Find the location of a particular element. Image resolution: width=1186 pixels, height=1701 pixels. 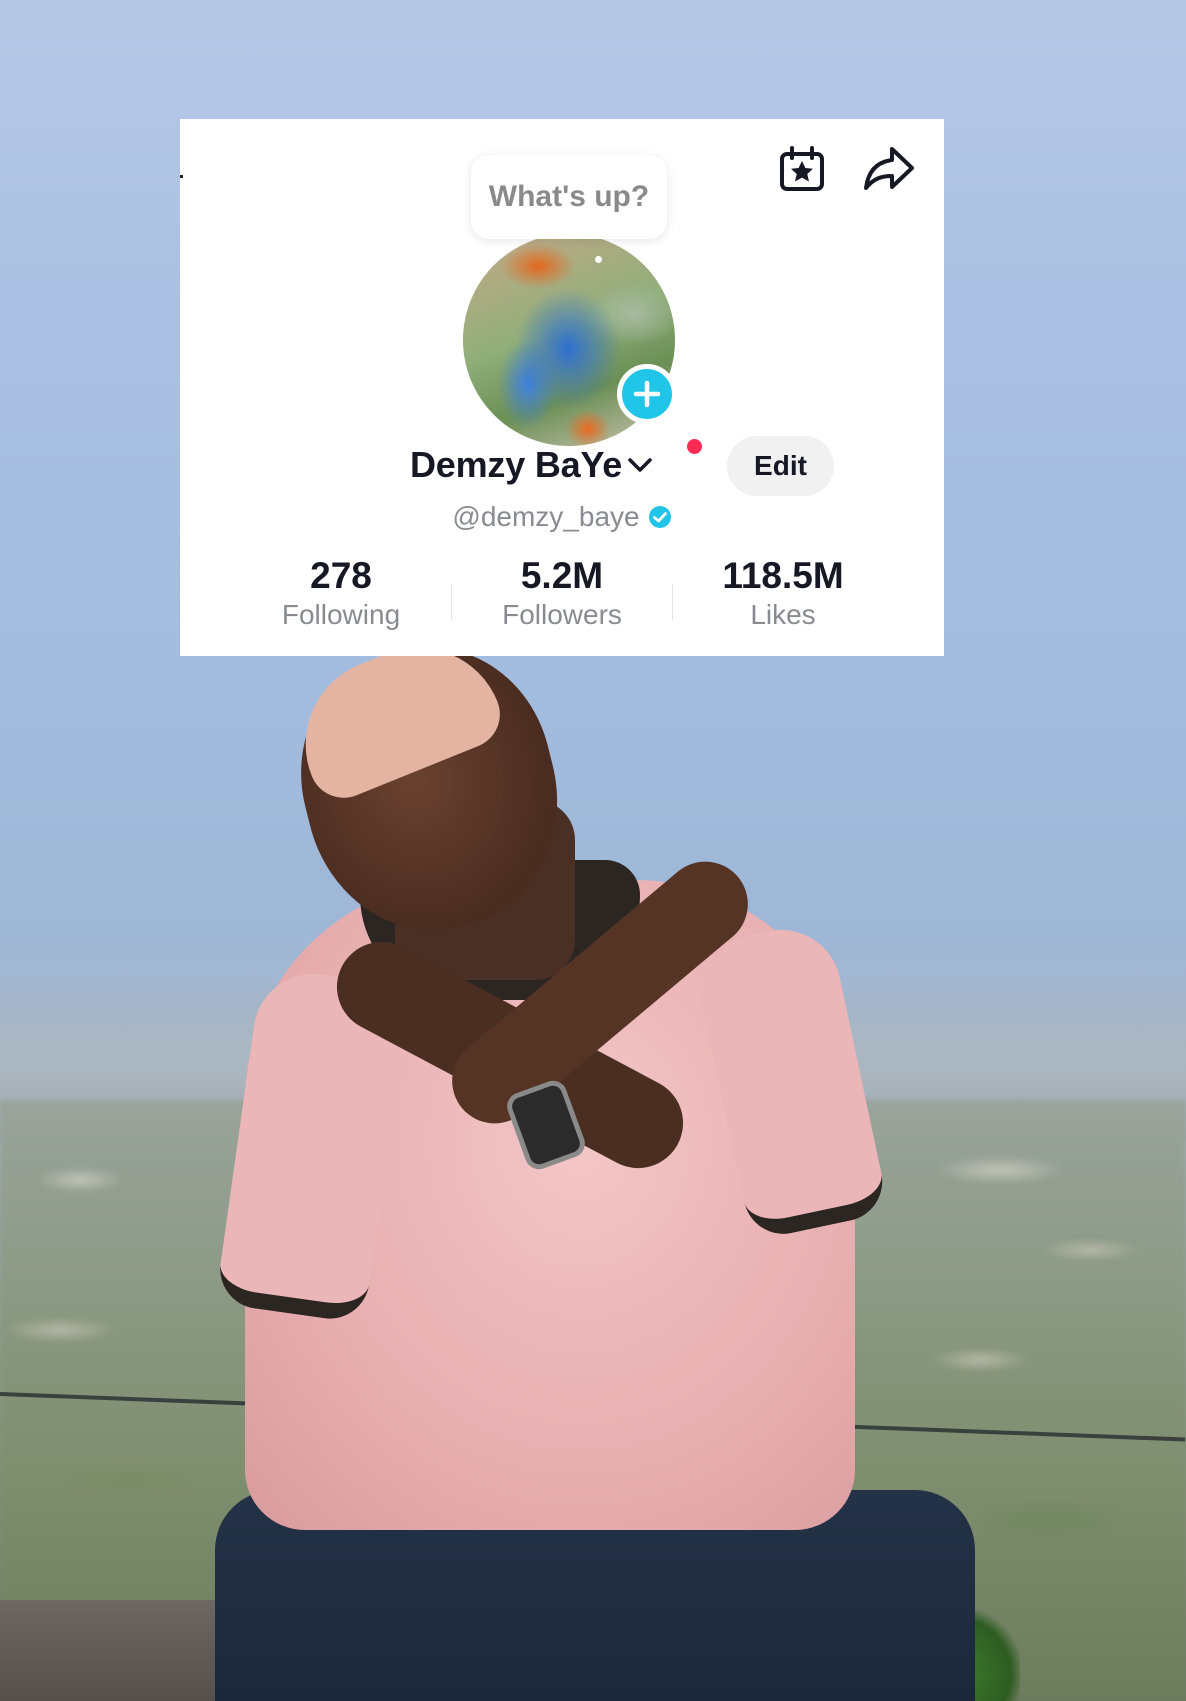

username: @demzy_baye is located at coordinates (546, 516).